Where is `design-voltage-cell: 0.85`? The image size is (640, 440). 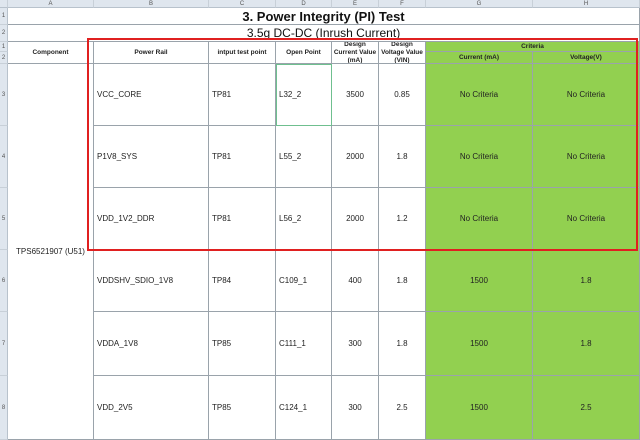
design-voltage-cell: 0.85 is located at coordinates (402, 95).